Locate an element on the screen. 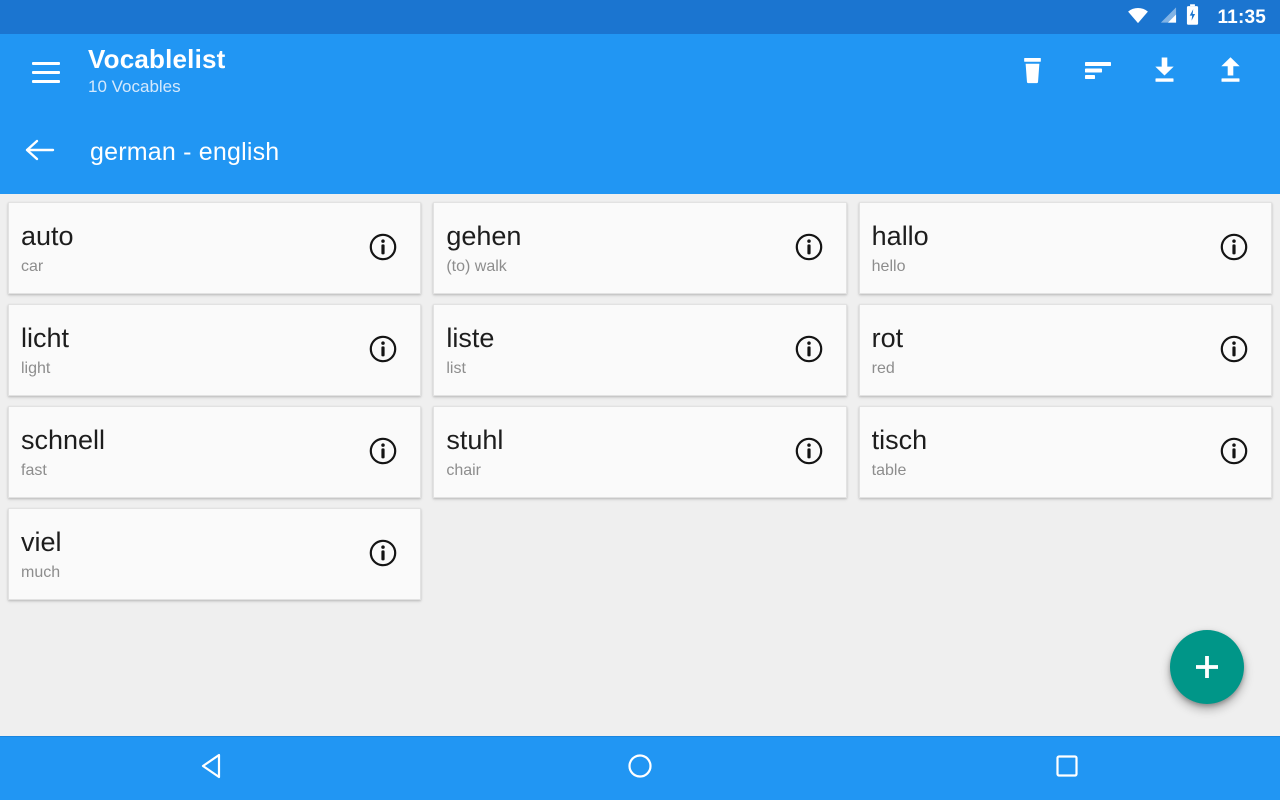 Image resolution: width=1280 pixels, height=800 pixels. vocable-card-slot: gehen (to) walk is located at coordinates (639, 249).